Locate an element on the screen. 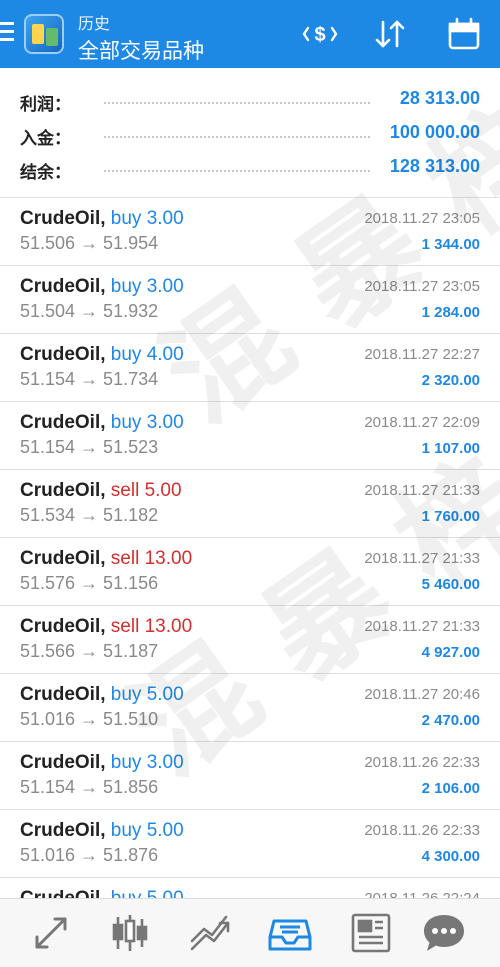  chat-bubble-icon is located at coordinates (444, 933).